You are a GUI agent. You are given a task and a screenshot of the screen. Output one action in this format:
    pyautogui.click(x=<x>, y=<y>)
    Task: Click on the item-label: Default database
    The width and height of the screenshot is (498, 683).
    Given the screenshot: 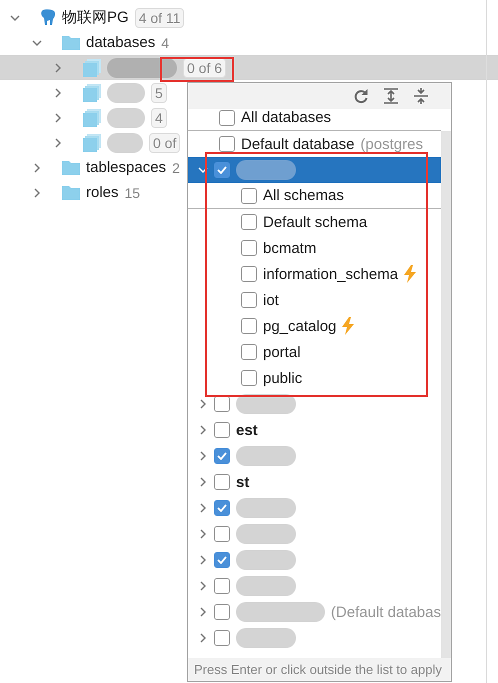 What is the action you would take?
    pyautogui.click(x=297, y=144)
    